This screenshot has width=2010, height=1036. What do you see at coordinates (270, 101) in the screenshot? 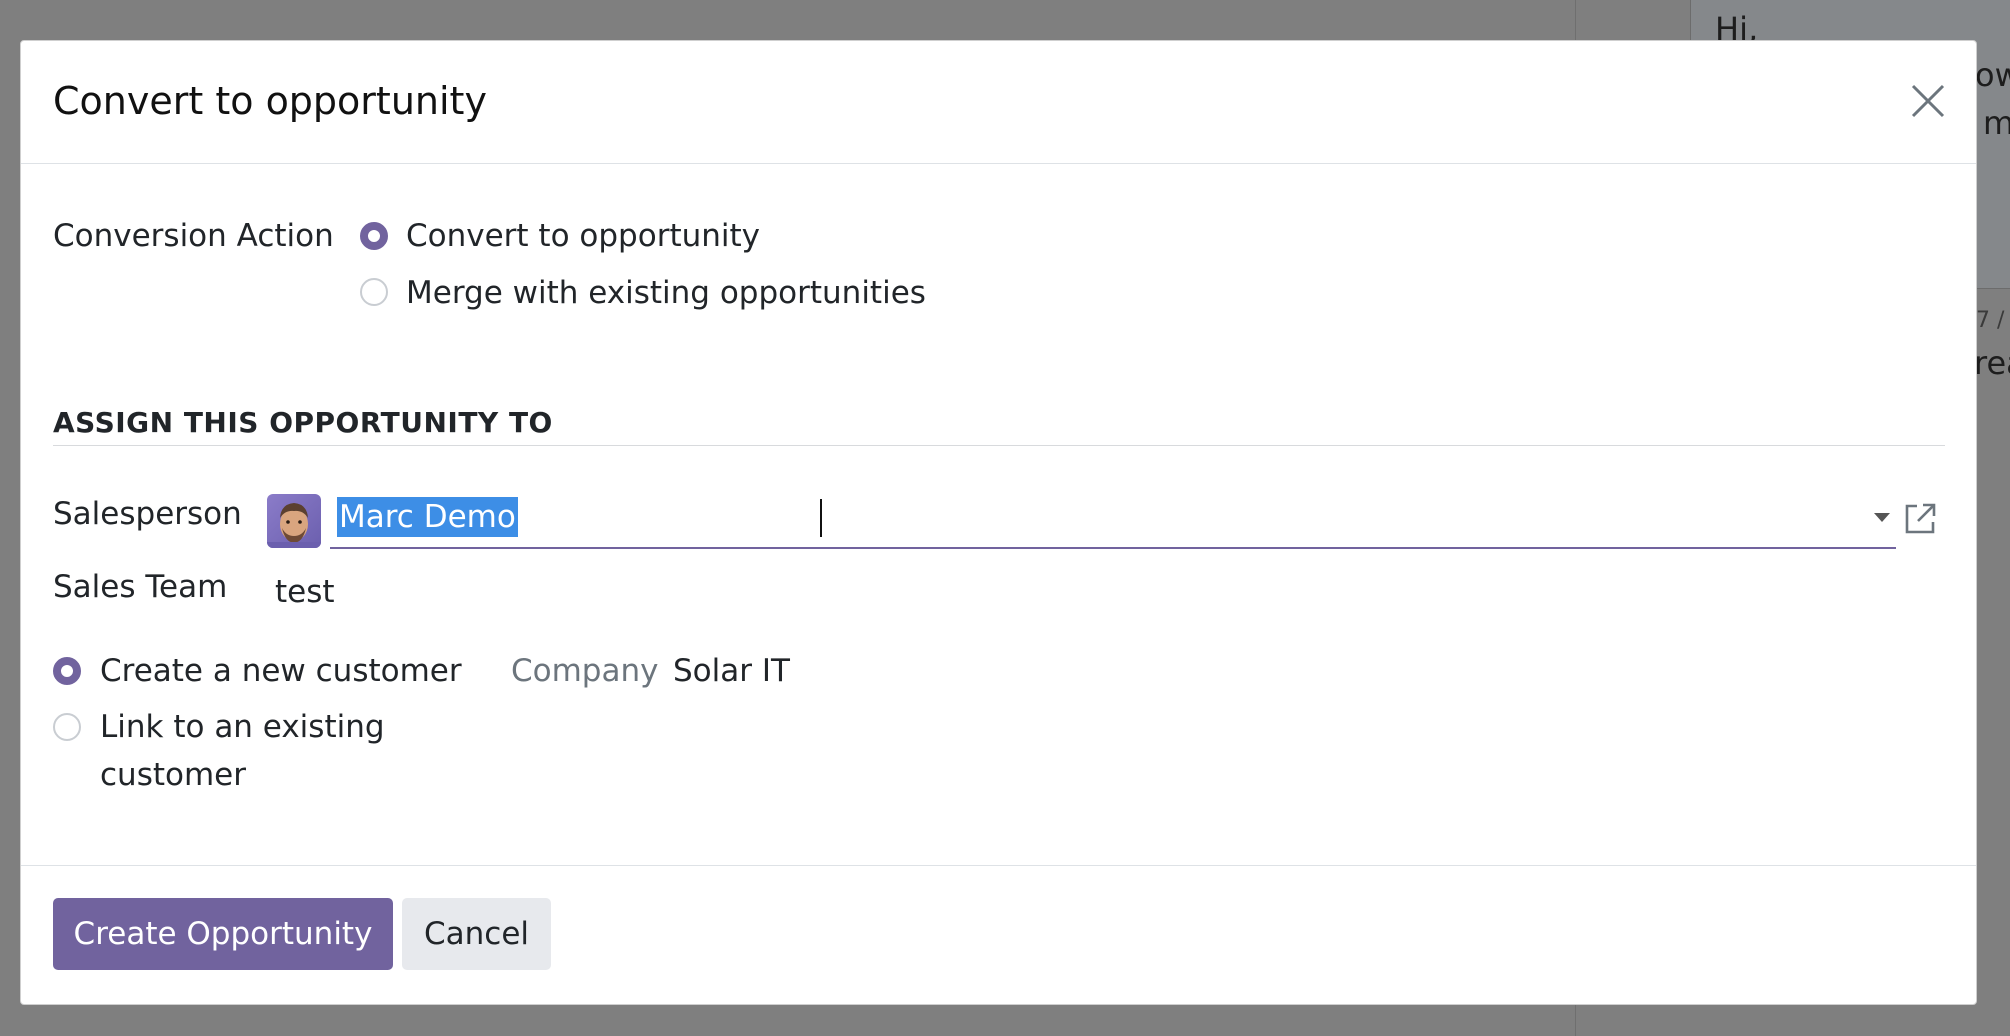
I see `dialog-title: Convert to opportunity` at bounding box center [270, 101].